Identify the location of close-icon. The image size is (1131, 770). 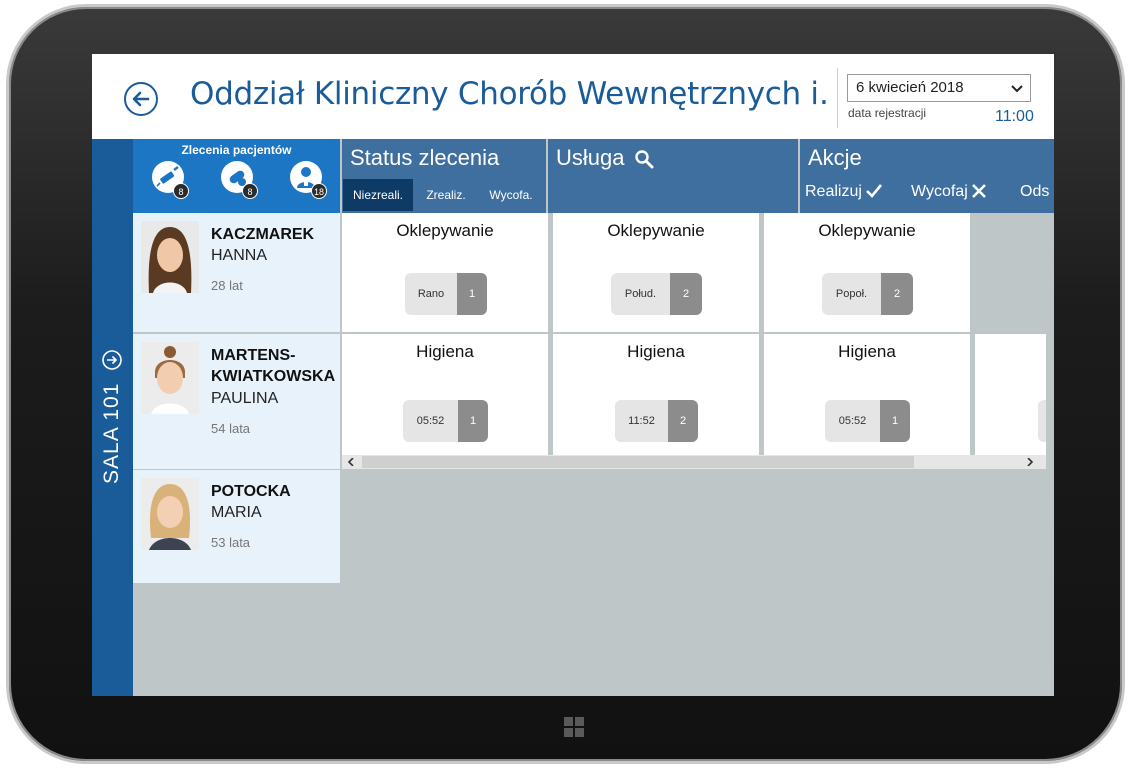
(978, 191).